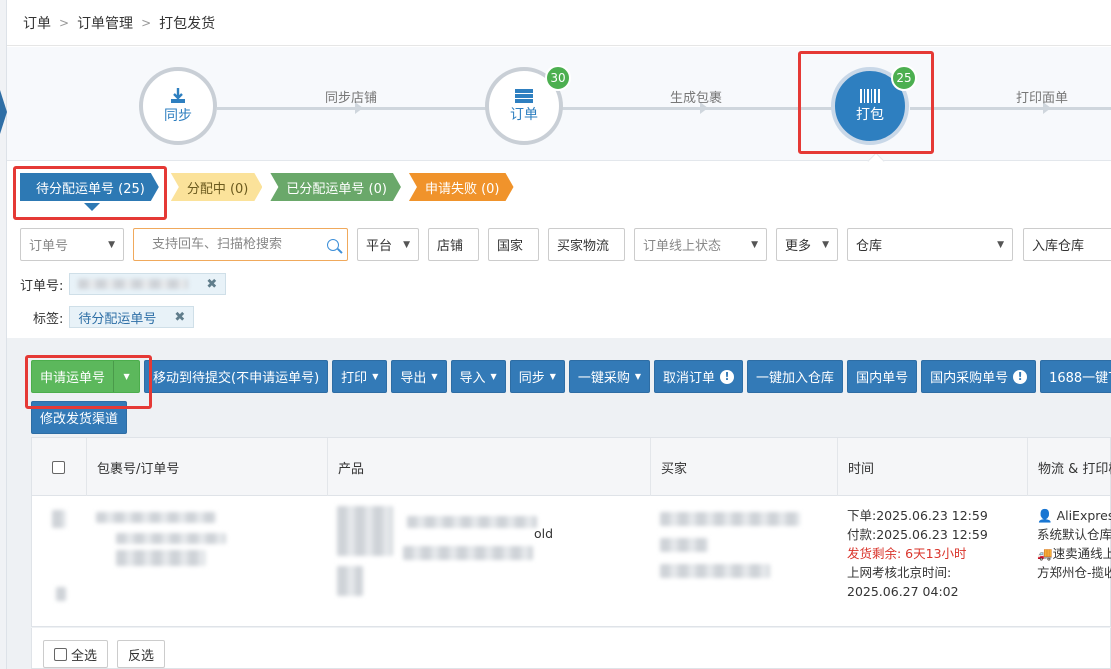  What do you see at coordinates (699, 376) in the screenshot?
I see `cancel-order-button: 取消订单!` at bounding box center [699, 376].